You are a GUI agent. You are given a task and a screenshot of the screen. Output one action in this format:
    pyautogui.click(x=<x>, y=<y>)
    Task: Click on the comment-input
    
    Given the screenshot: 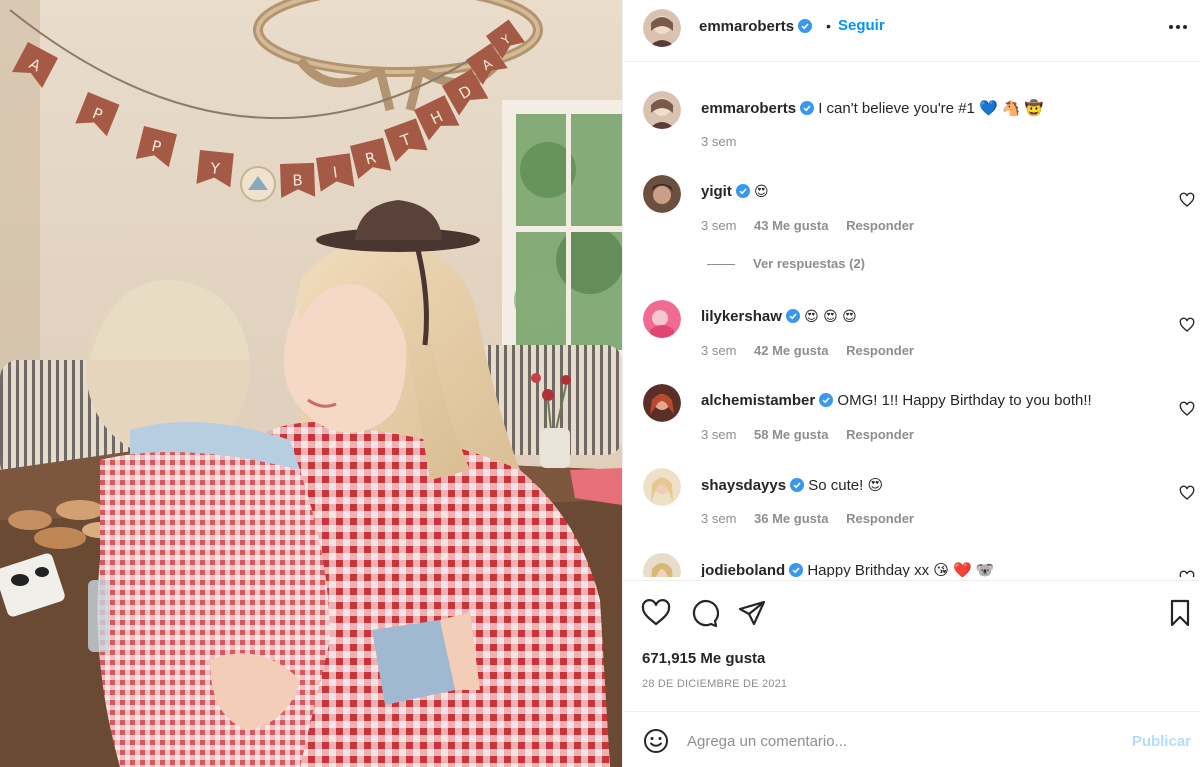 What is the action you would take?
    pyautogui.click(x=897, y=741)
    